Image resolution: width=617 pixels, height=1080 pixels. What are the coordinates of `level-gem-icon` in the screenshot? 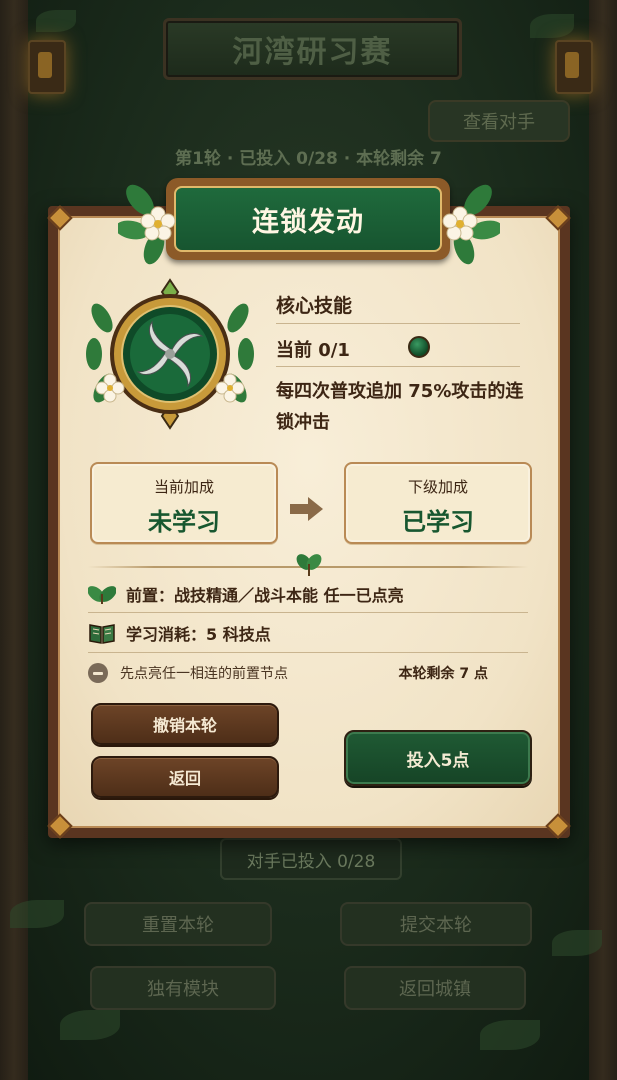 It's located at (419, 347).